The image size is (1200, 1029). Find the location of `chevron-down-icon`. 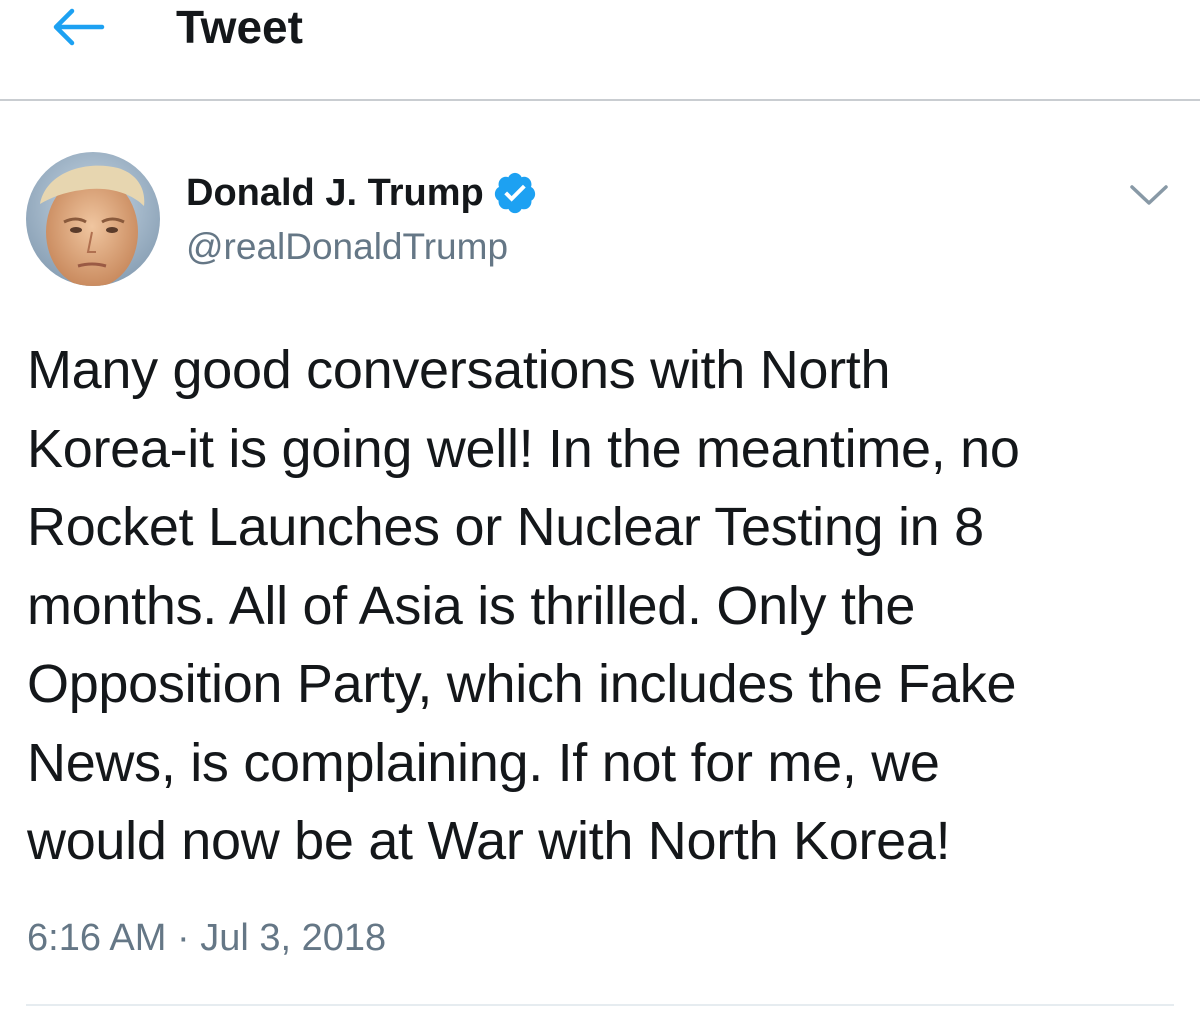

chevron-down-icon is located at coordinates (1149, 195).